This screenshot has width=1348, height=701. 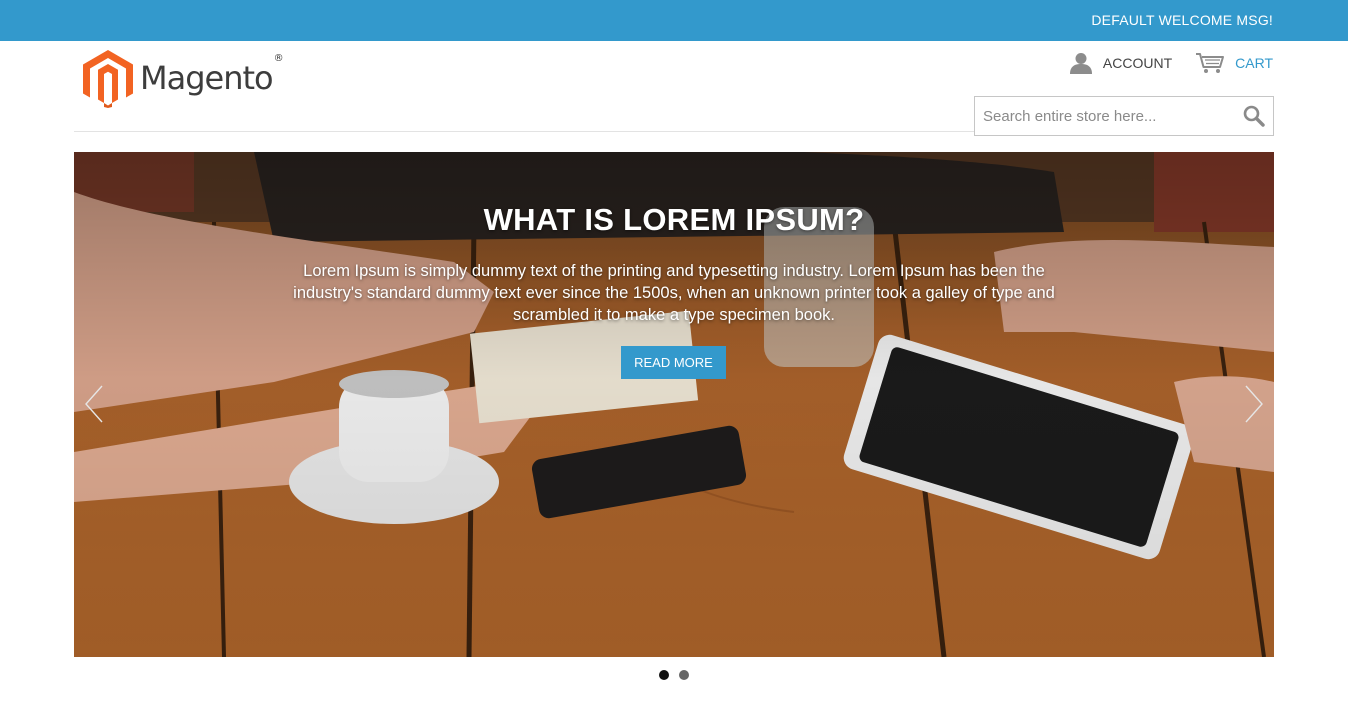 What do you see at coordinates (1254, 63) in the screenshot?
I see `cart-label: CART` at bounding box center [1254, 63].